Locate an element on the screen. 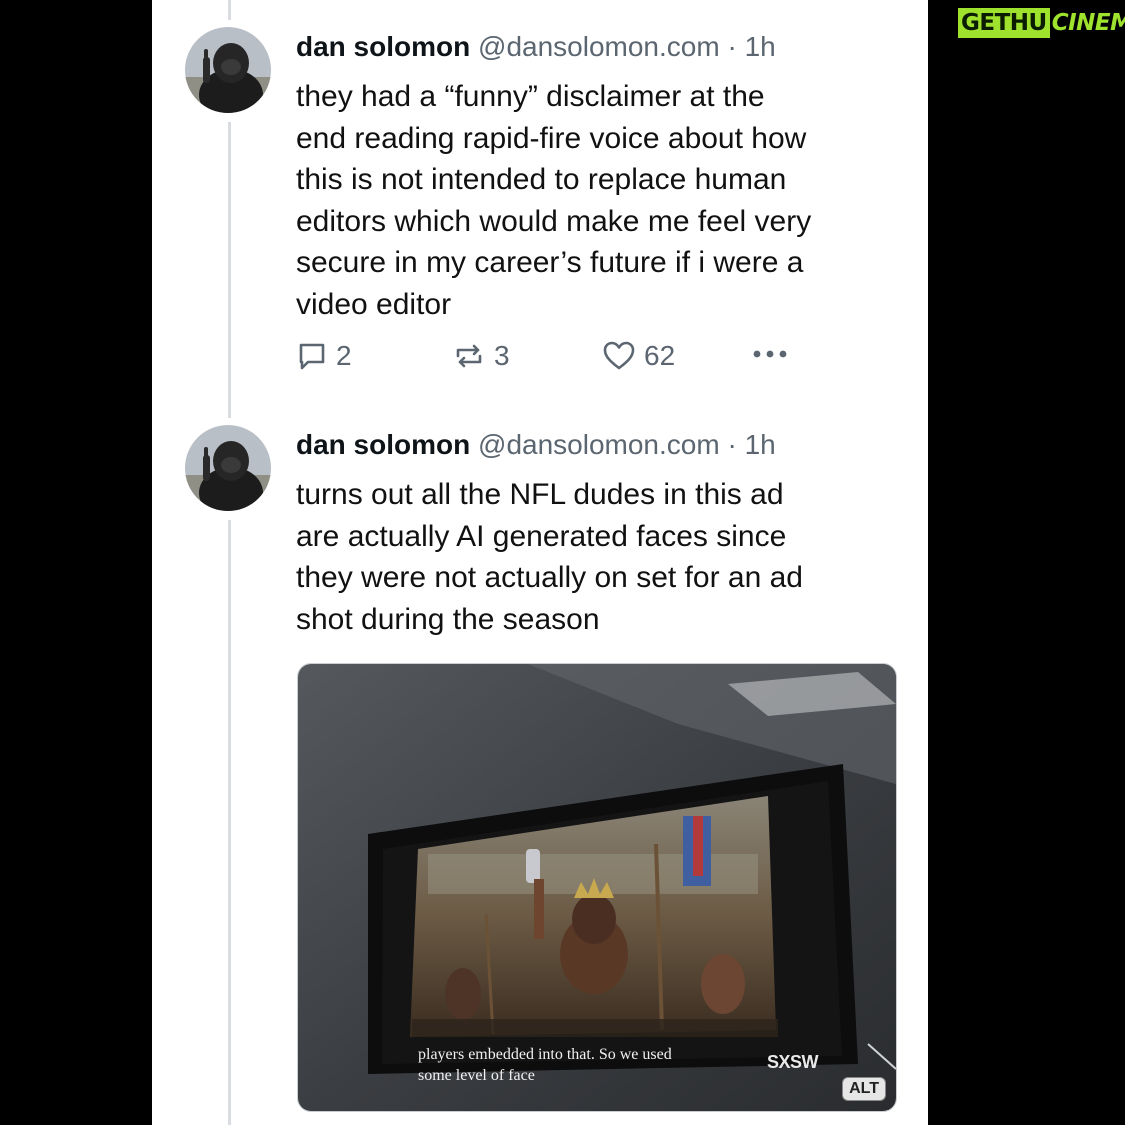 The height and width of the screenshot is (1125, 1125). post-text-line: editors which would make me feel very is located at coordinates (554, 221).